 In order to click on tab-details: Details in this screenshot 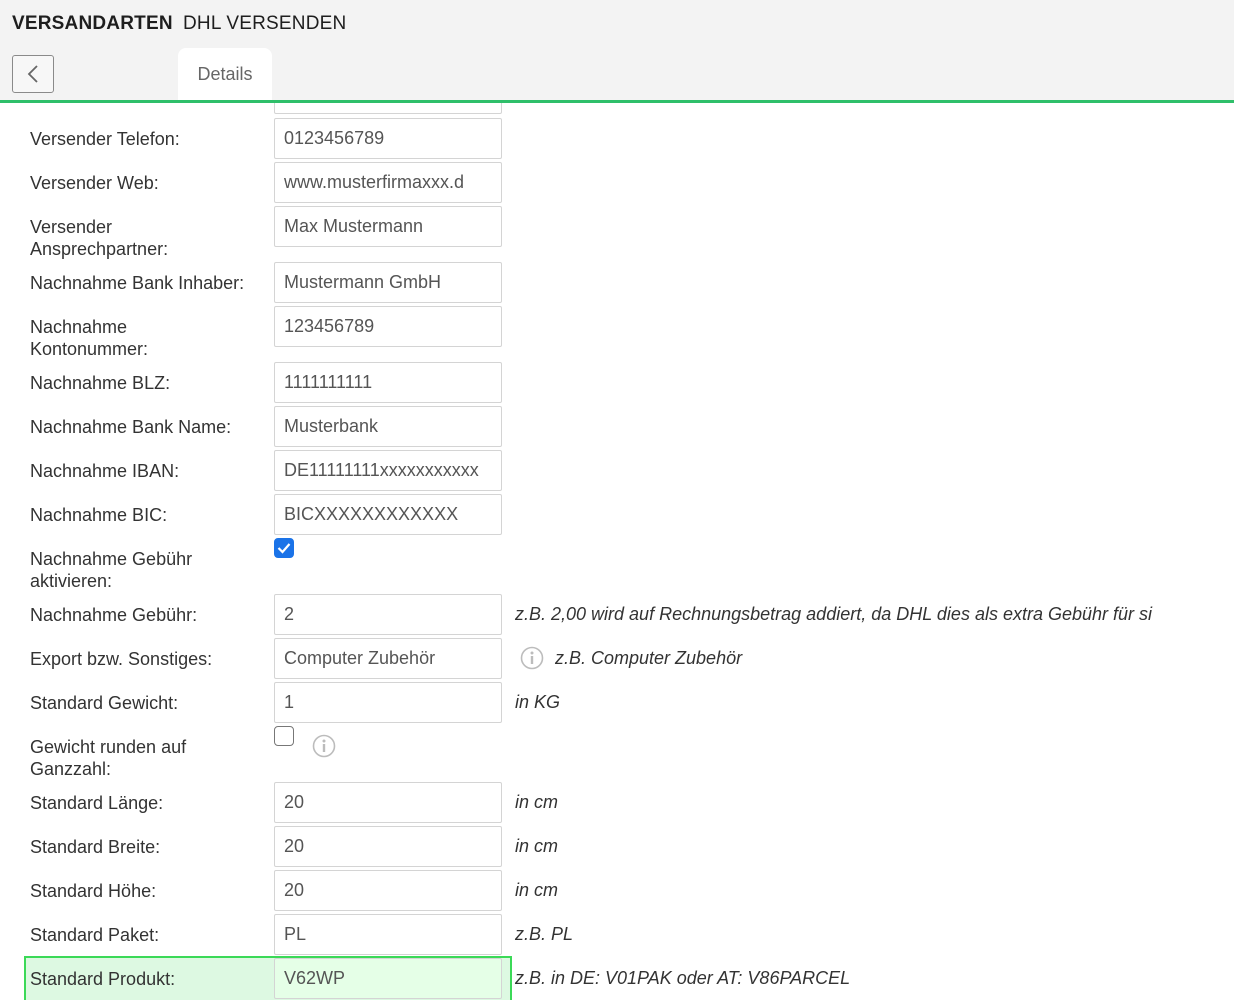, I will do `click(225, 74)`.